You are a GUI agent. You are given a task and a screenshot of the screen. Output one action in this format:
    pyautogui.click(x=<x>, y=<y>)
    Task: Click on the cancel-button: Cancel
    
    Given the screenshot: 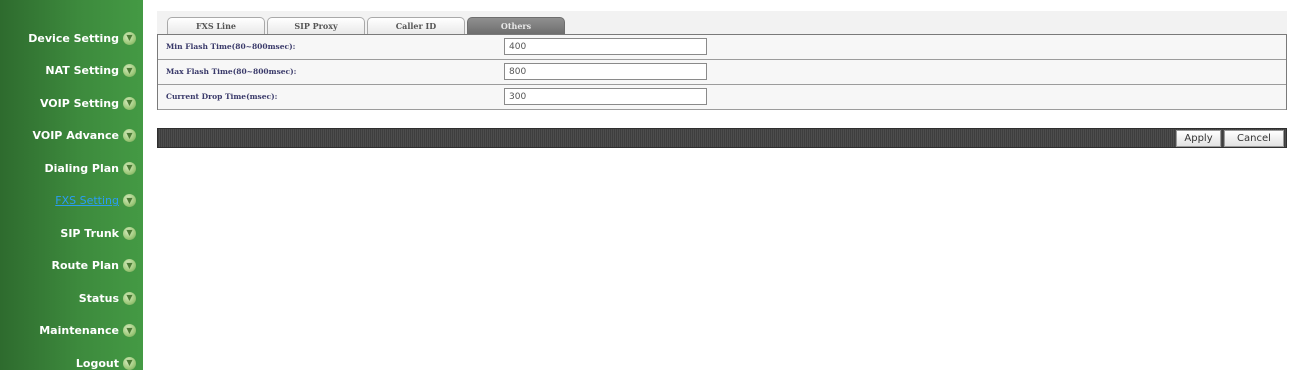 What is the action you would take?
    pyautogui.click(x=1254, y=138)
    